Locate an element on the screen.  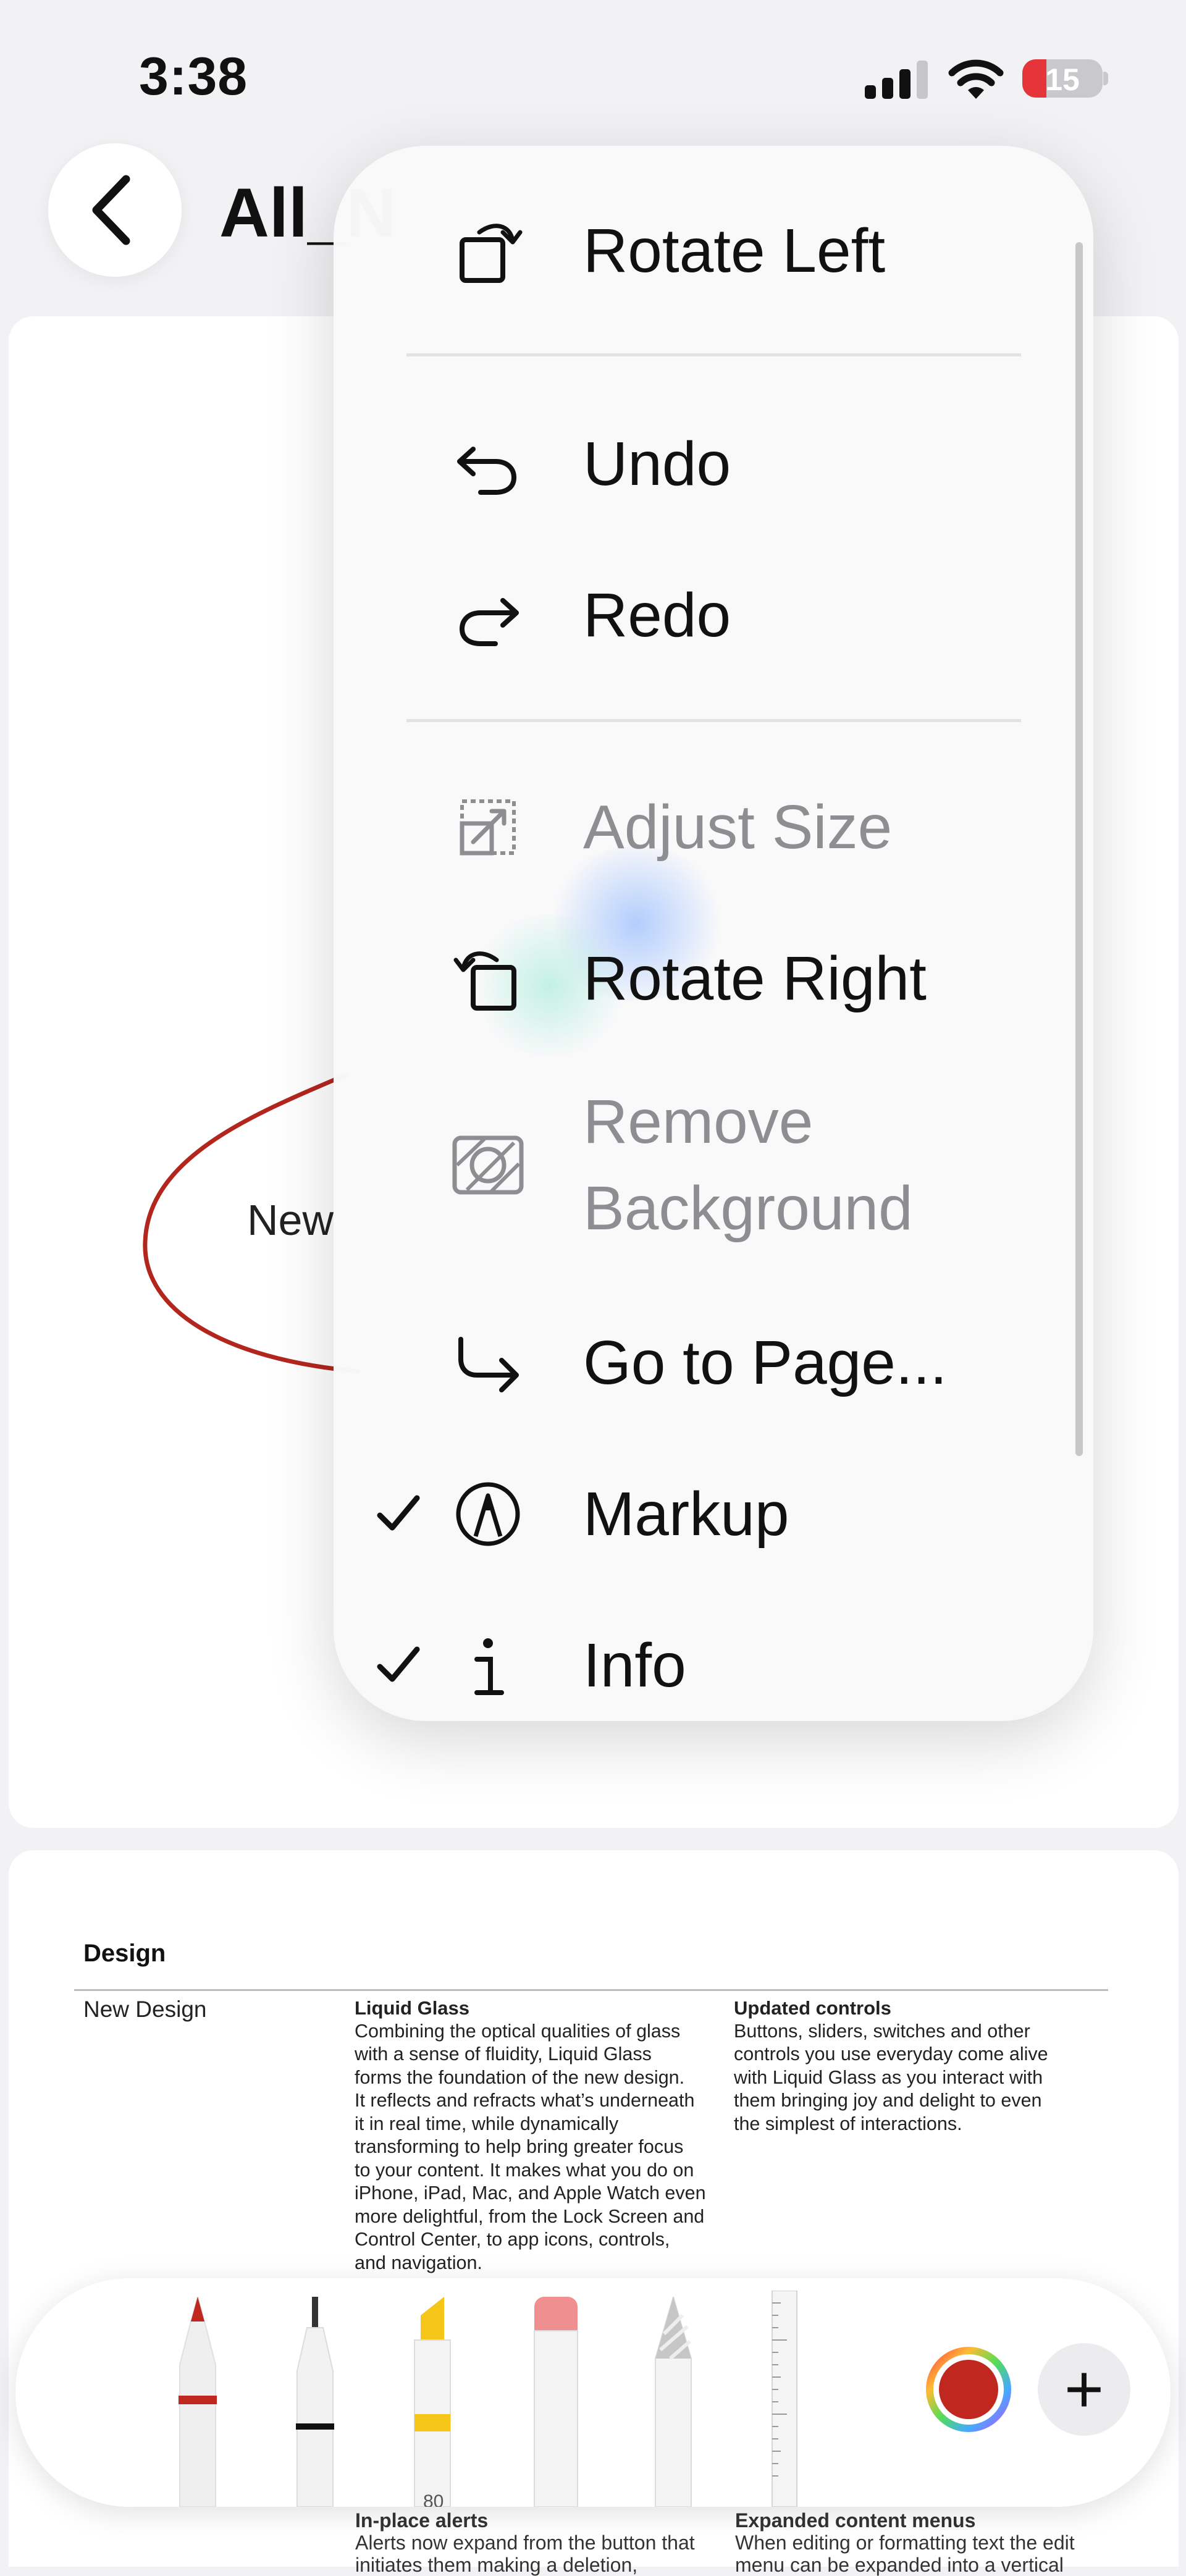
menu-item-label-line2: Background is located at coordinates (748, 1208).